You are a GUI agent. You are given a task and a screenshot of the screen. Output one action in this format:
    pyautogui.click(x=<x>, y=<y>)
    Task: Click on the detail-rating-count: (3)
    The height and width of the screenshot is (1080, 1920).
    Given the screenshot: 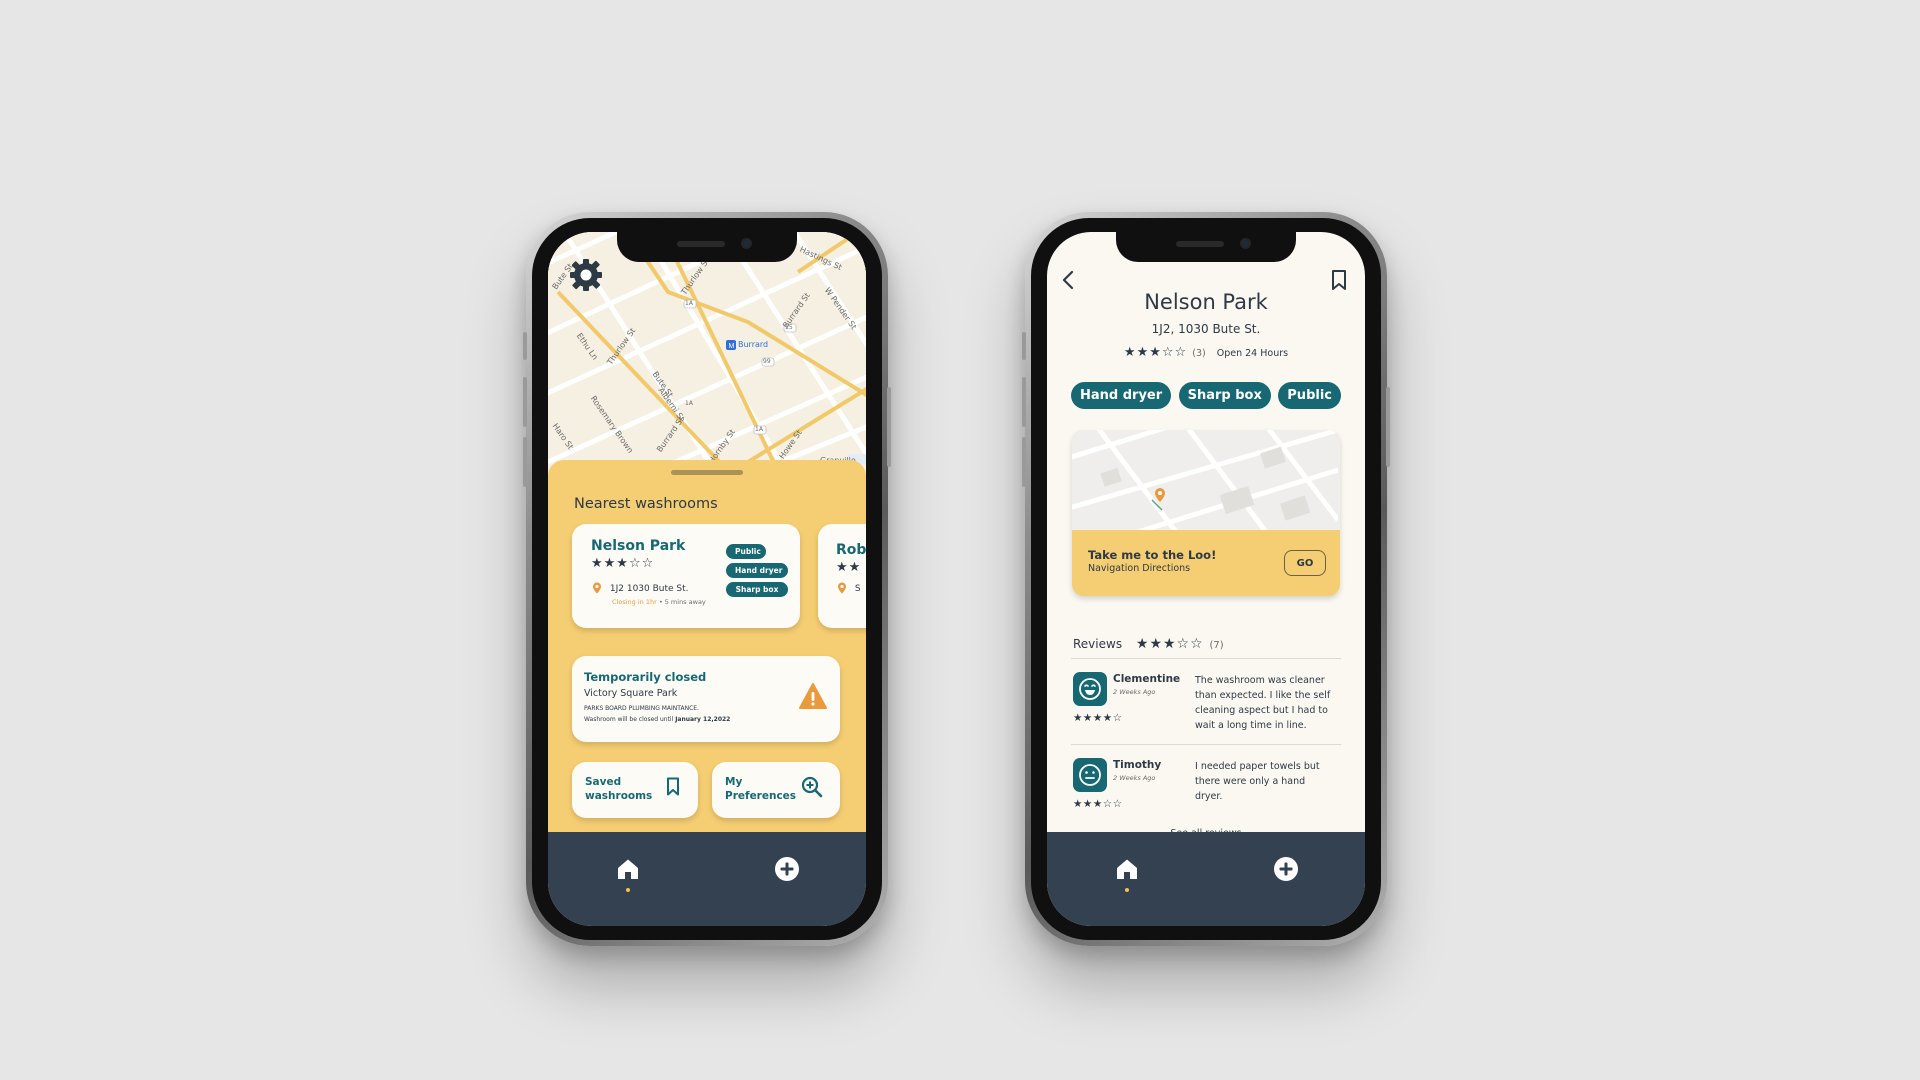 What is the action you would take?
    pyautogui.click(x=1199, y=353)
    